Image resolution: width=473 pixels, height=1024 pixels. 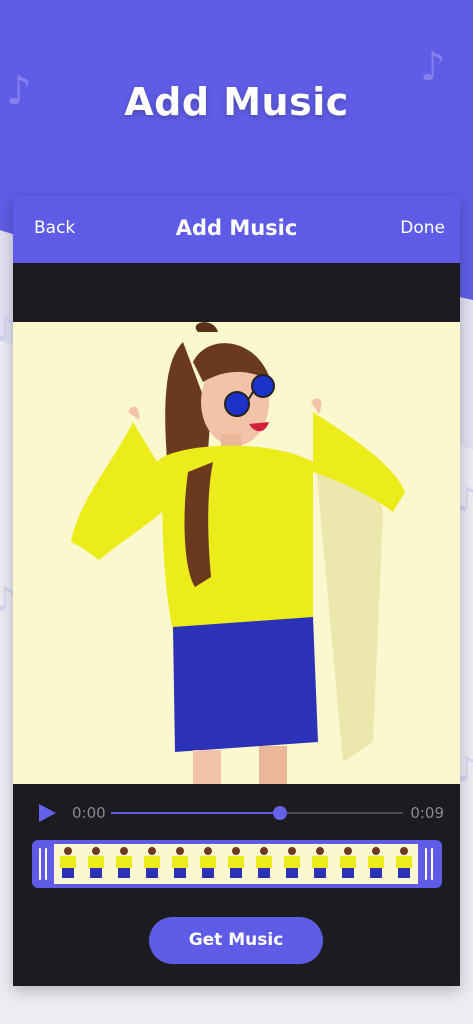 I want to click on timeline-thumbnails, so click(x=236, y=864).